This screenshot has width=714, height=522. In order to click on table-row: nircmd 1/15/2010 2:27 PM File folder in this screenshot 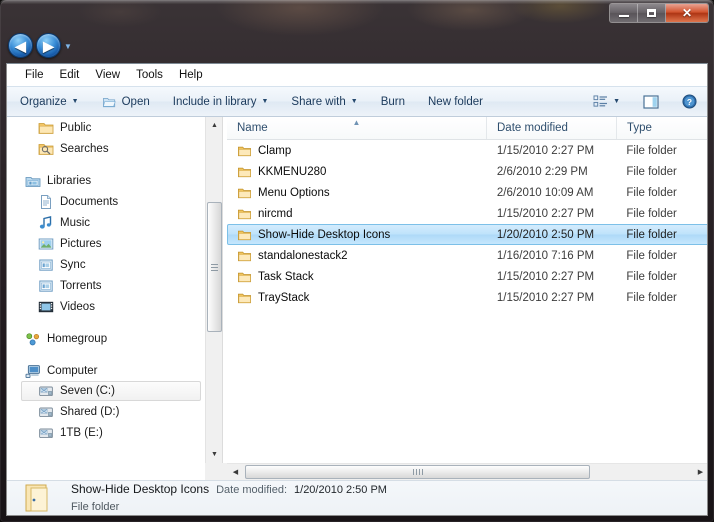, I will do `click(467, 213)`.